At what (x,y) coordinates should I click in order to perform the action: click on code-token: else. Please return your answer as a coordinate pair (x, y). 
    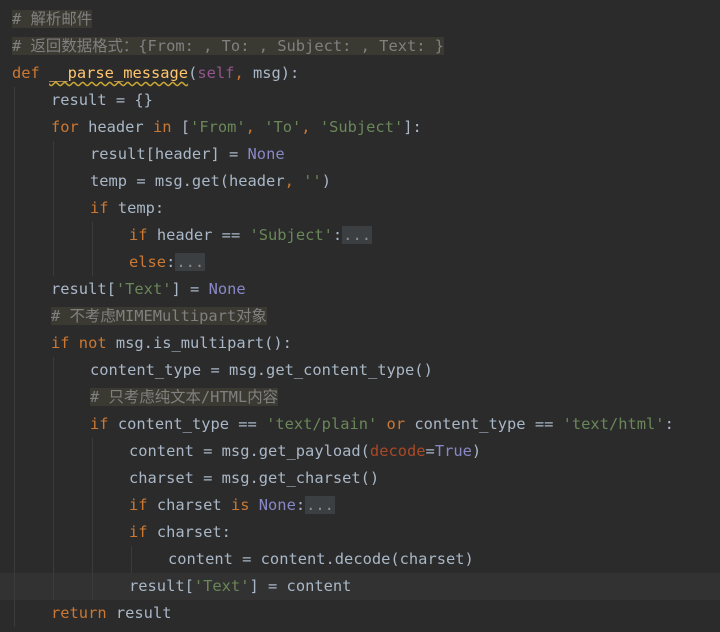
    Looking at the image, I should click on (148, 262).